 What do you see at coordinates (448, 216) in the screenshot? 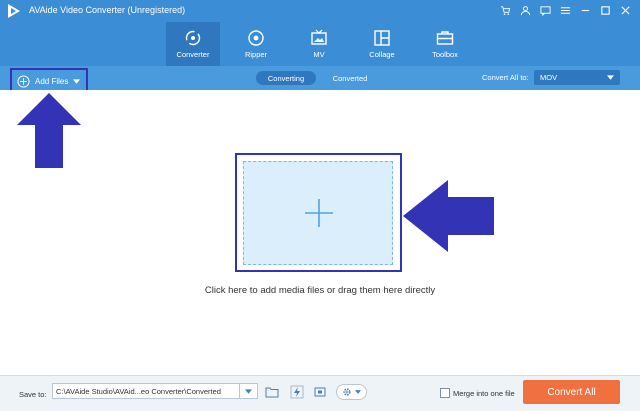
I see `annotation-arrow-left` at bounding box center [448, 216].